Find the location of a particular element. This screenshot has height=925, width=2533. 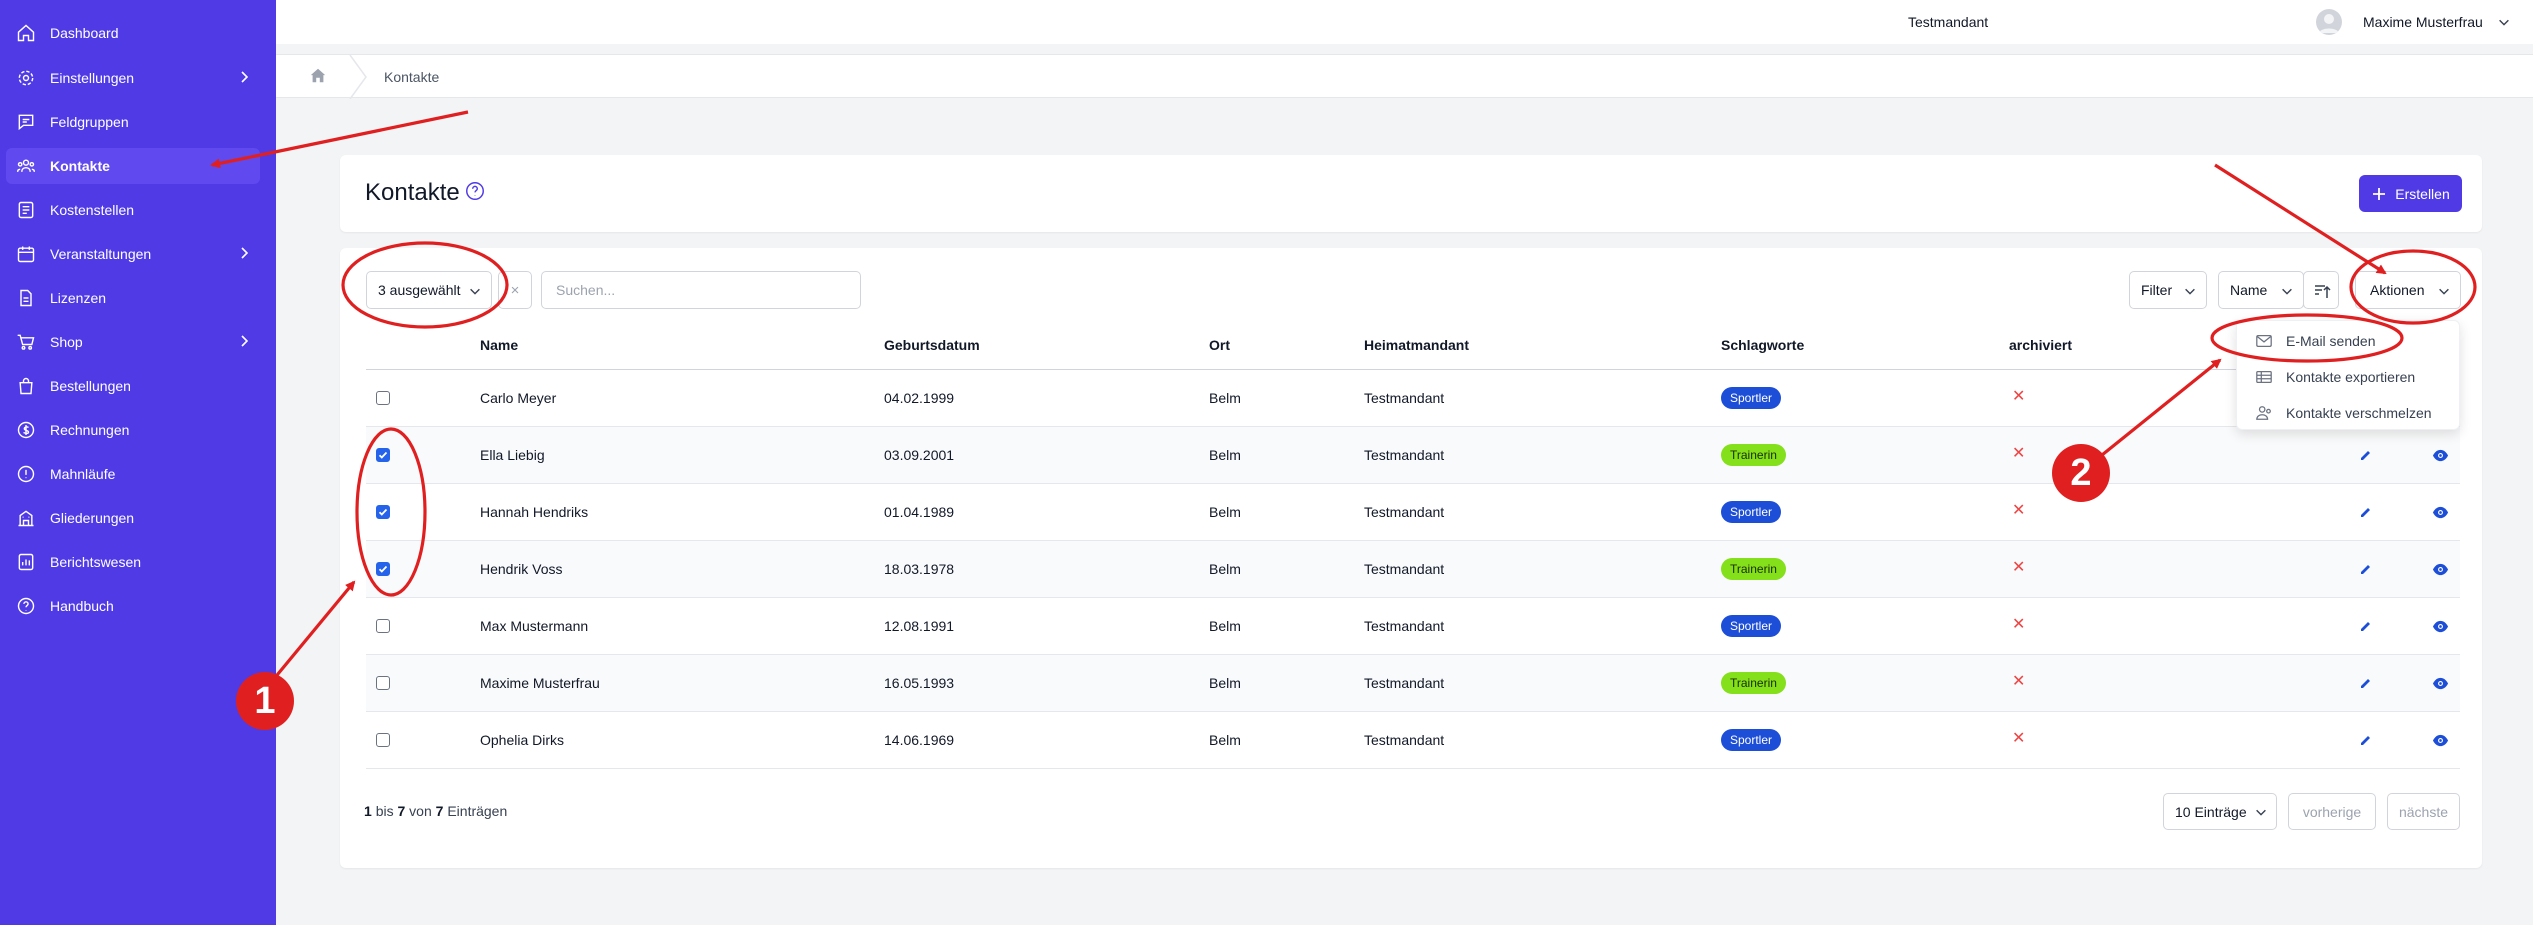

sidebar-item-bestellungen: Bestellungen is located at coordinates (133, 386).